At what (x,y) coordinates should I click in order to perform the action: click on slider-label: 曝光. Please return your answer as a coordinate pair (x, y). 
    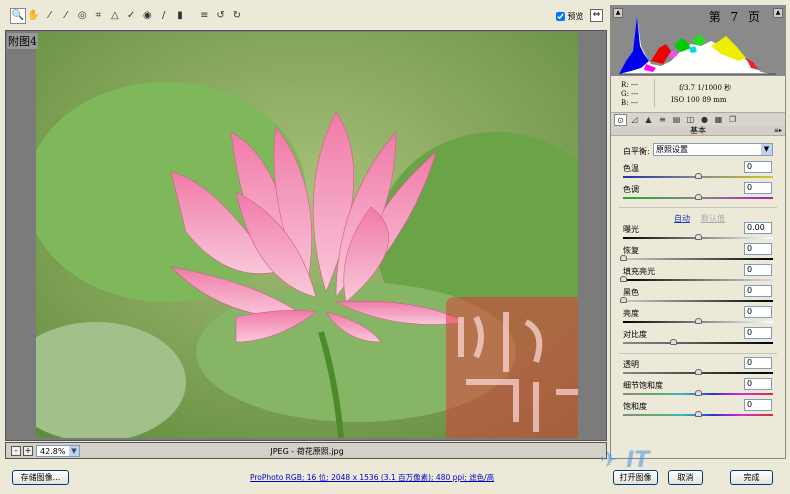
    Looking at the image, I should click on (631, 229).